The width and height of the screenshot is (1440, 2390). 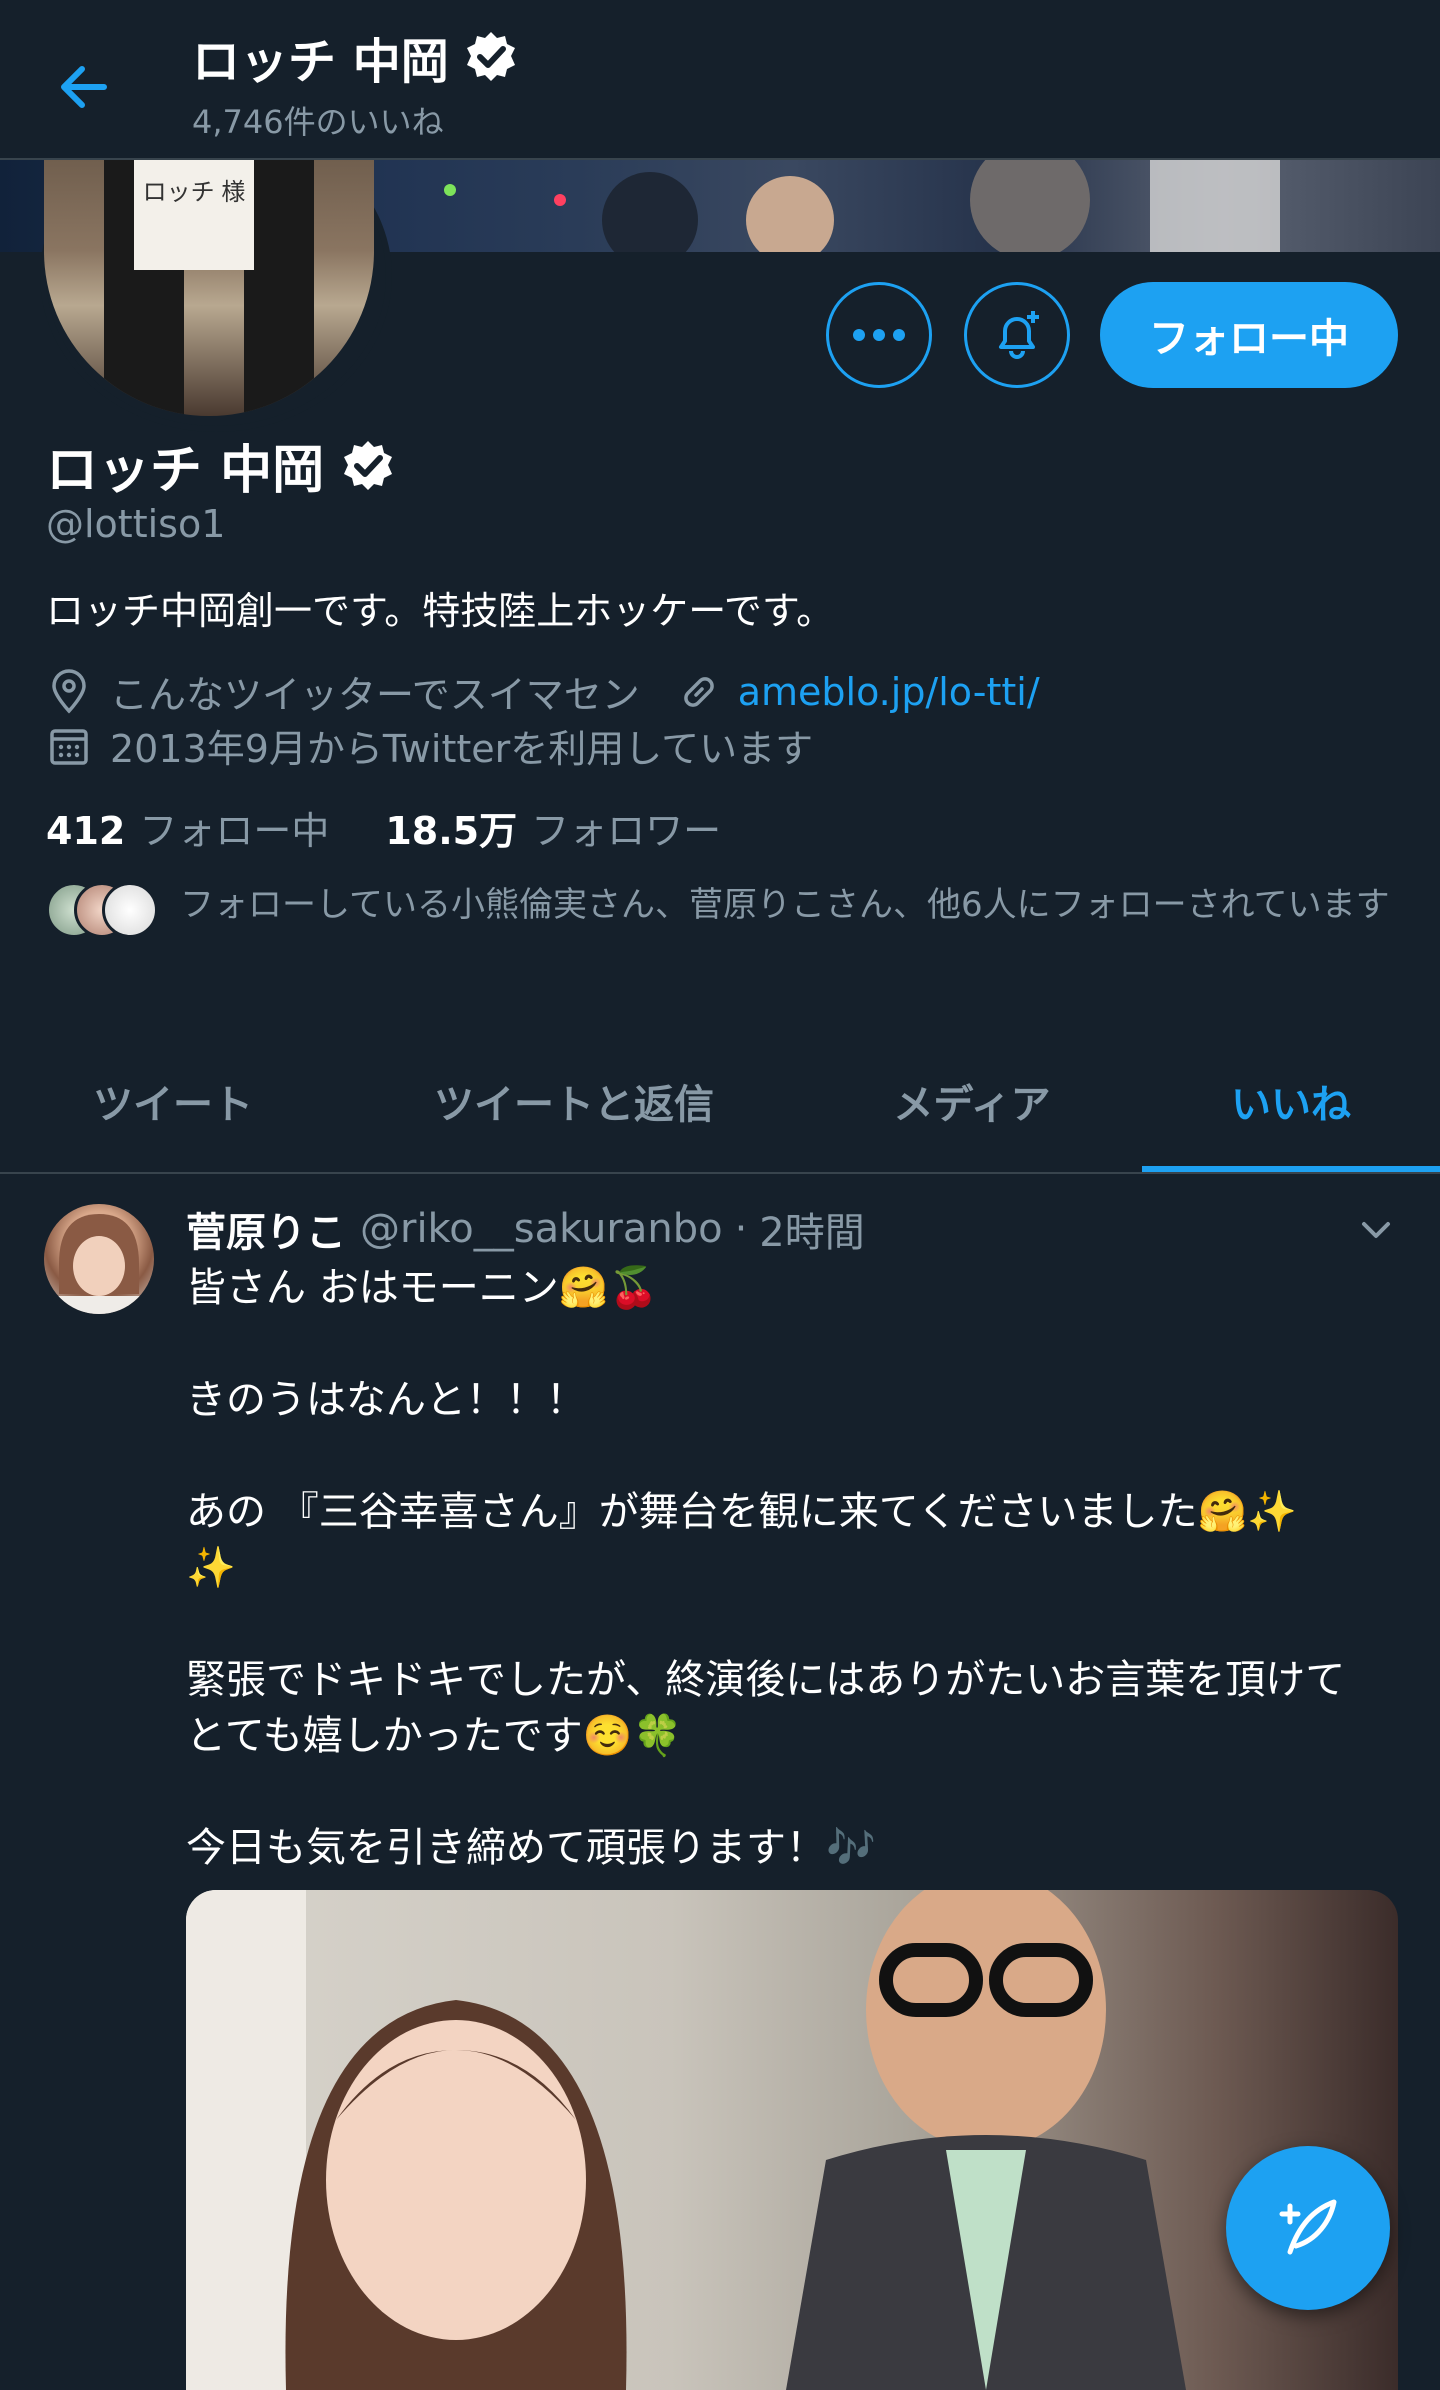 I want to click on back-arrow-icon, so click(x=84, y=87).